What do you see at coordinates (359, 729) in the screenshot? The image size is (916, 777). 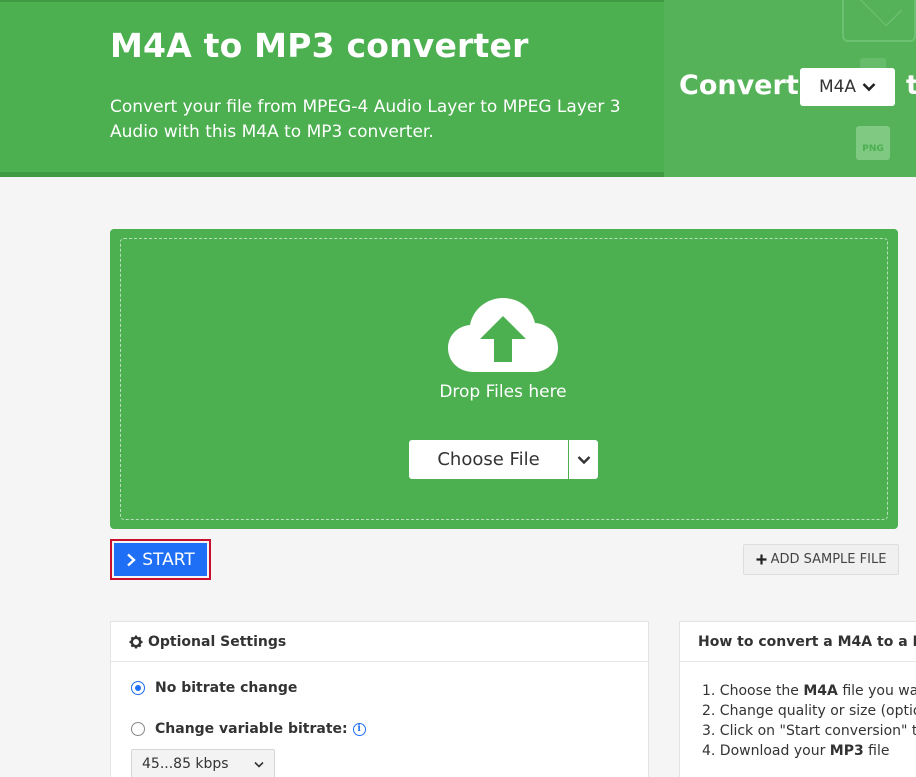 I see `info-icon: i` at bounding box center [359, 729].